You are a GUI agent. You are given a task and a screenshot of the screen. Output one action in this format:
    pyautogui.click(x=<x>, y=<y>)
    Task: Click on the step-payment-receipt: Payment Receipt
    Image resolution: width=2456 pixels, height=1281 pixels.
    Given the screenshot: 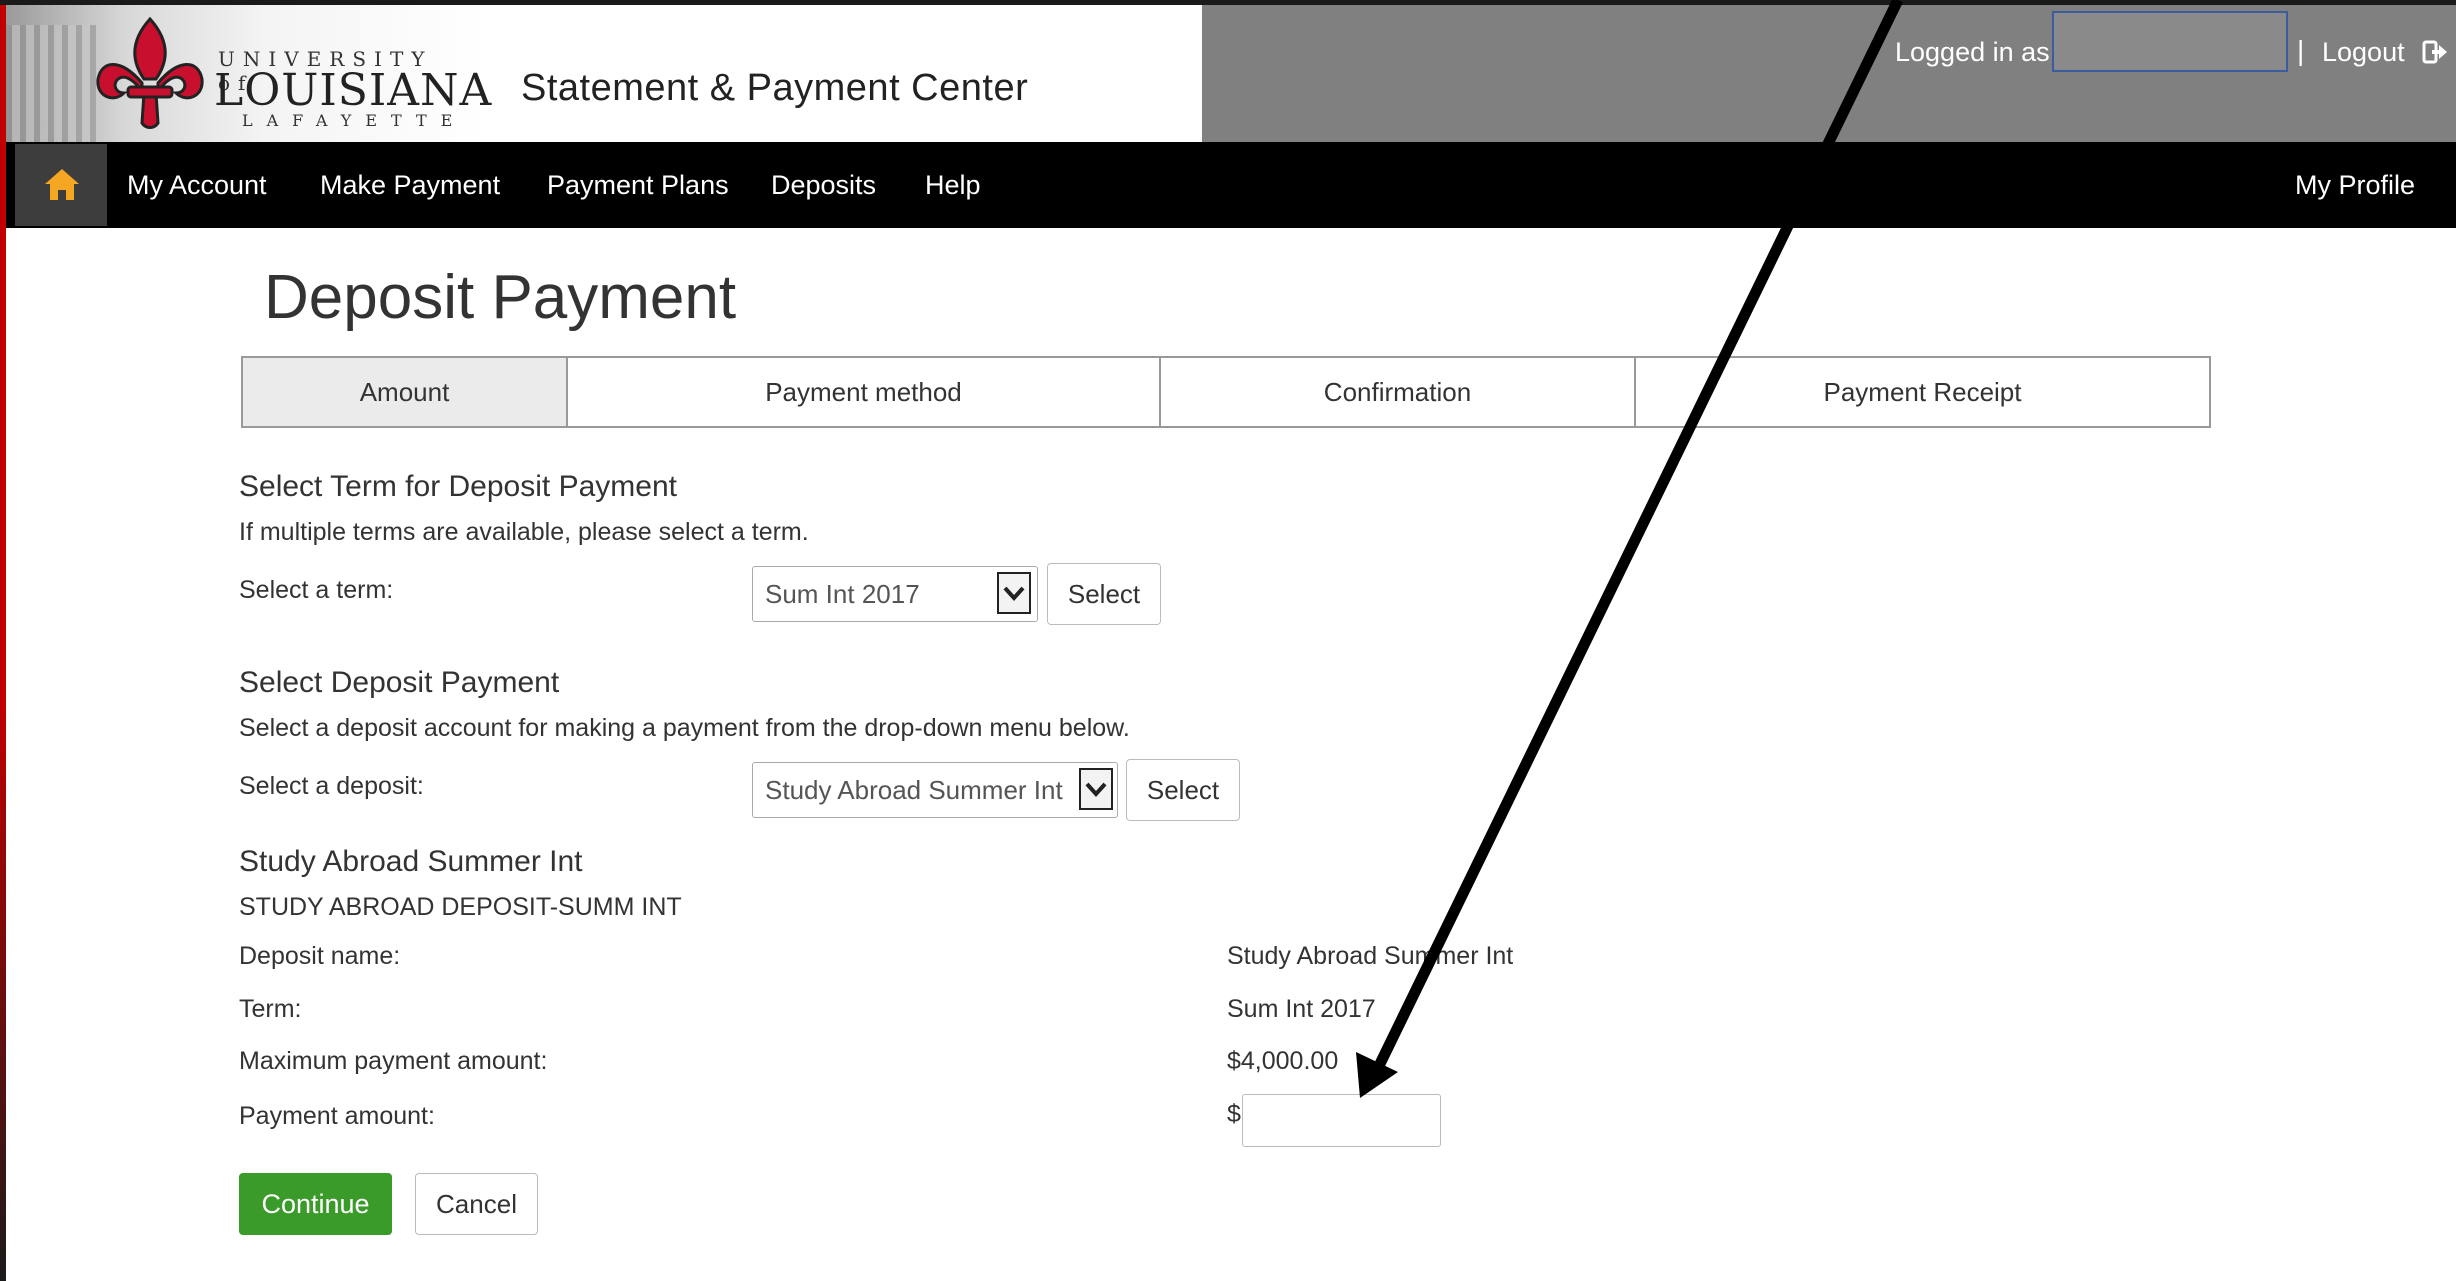 What is the action you would take?
    pyautogui.click(x=1922, y=392)
    